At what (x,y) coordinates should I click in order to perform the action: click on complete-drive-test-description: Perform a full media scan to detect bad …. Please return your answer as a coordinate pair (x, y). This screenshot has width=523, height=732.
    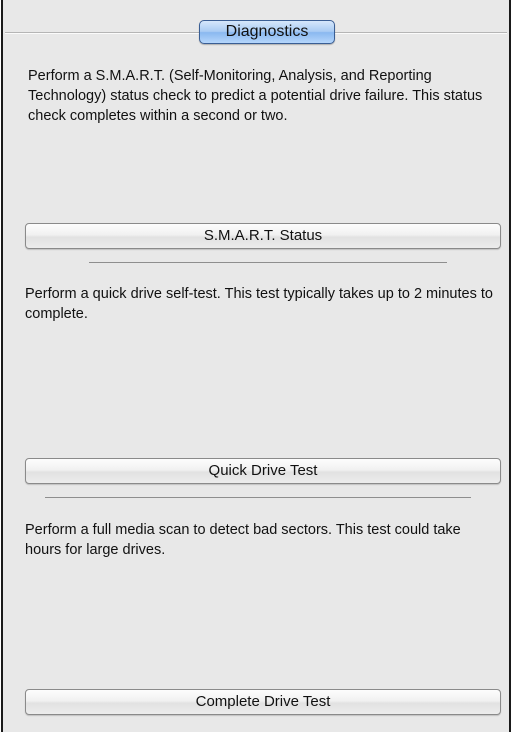
    Looking at the image, I should click on (243, 540).